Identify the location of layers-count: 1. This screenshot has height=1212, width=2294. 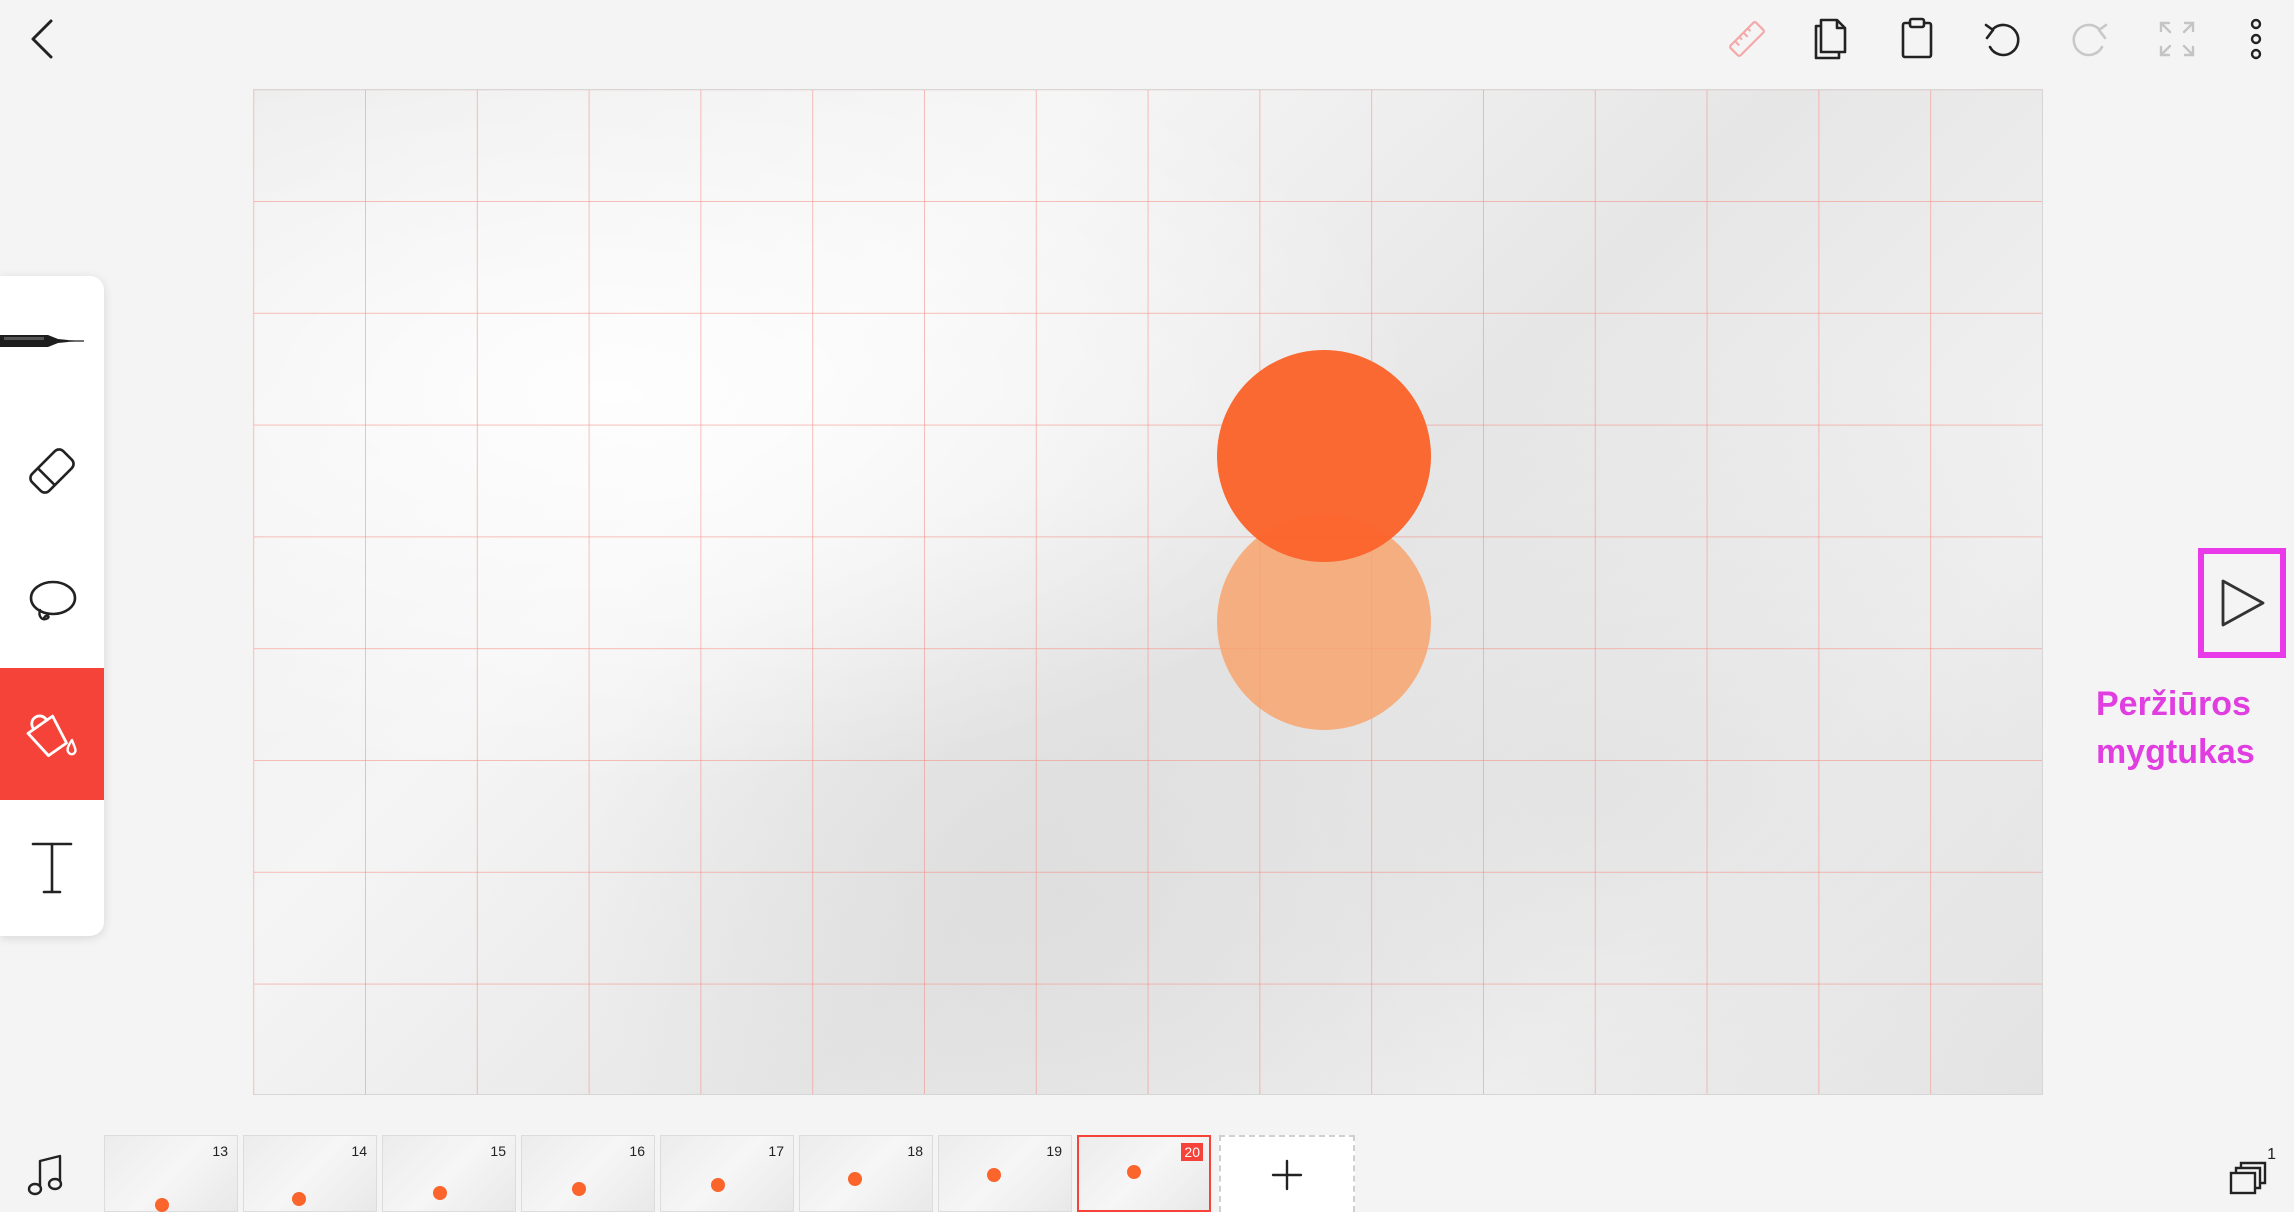
(2271, 1154).